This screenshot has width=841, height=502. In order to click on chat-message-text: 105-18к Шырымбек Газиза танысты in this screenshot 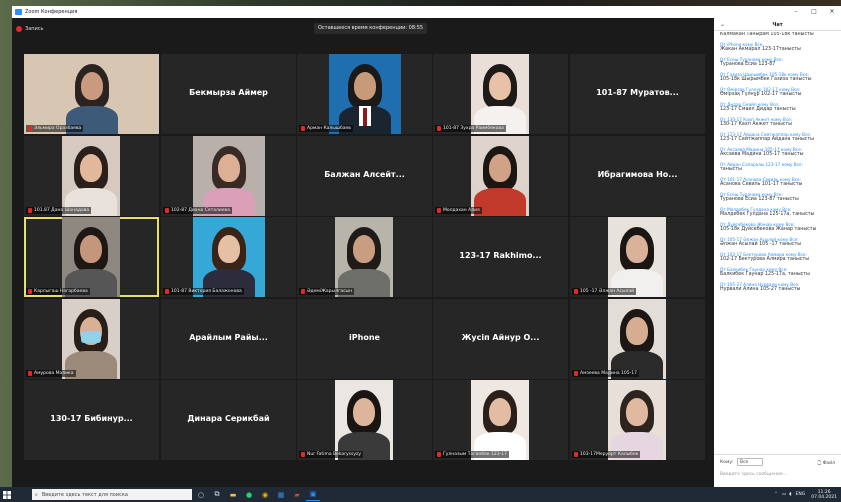, I will do `click(766, 79)`.